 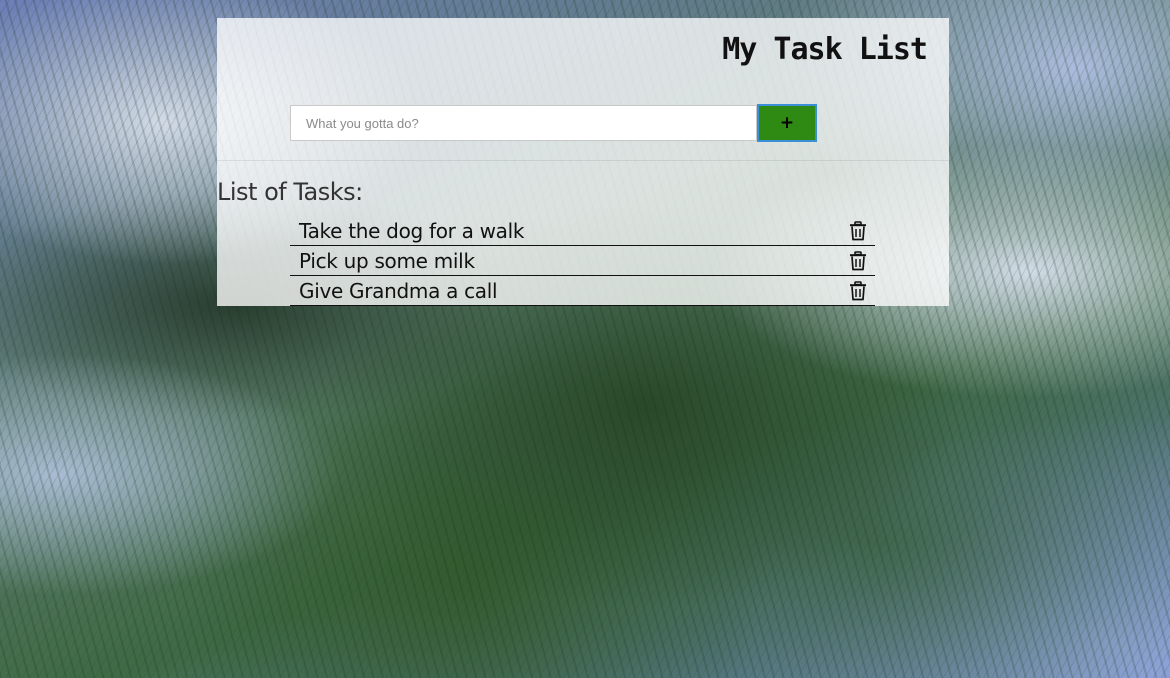 I want to click on add-task-button: +, so click(x=787, y=123).